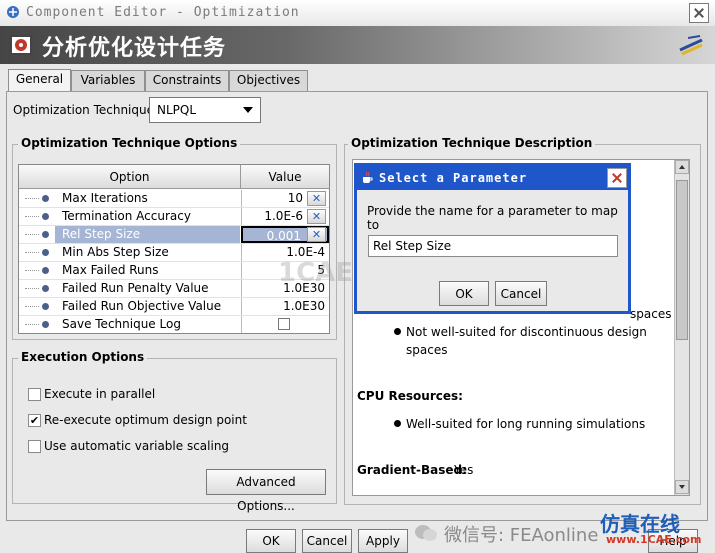 The image size is (715, 553). What do you see at coordinates (135, 288) in the screenshot?
I see `option-name: Failed Run Penalty Value` at bounding box center [135, 288].